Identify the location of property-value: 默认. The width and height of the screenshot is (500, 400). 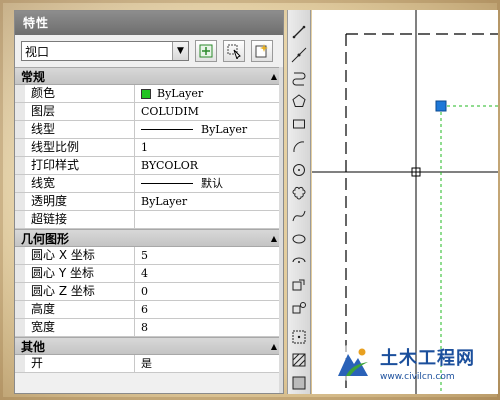
(209, 183).